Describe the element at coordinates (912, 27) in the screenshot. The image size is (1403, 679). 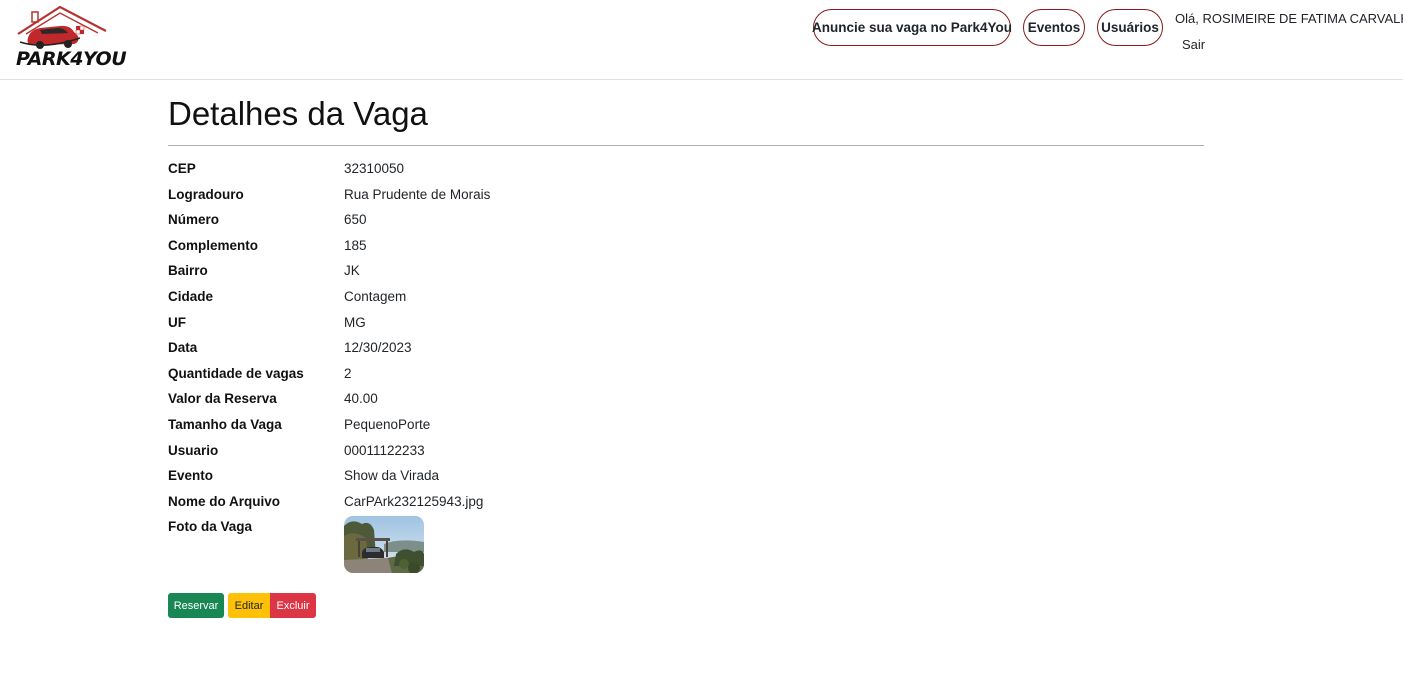
I see `announce-parking-button: Anuncie sua vaga no Park4You` at that location.